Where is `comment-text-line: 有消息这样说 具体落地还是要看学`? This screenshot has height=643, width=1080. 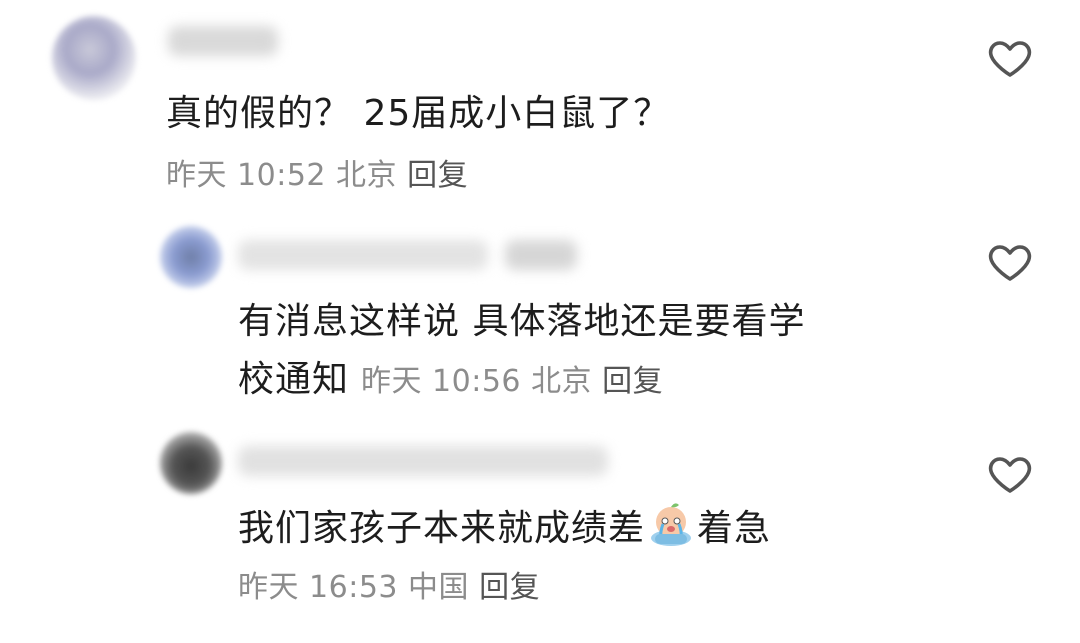 comment-text-line: 有消息这样说 具体落地还是要看学 is located at coordinates (522, 321).